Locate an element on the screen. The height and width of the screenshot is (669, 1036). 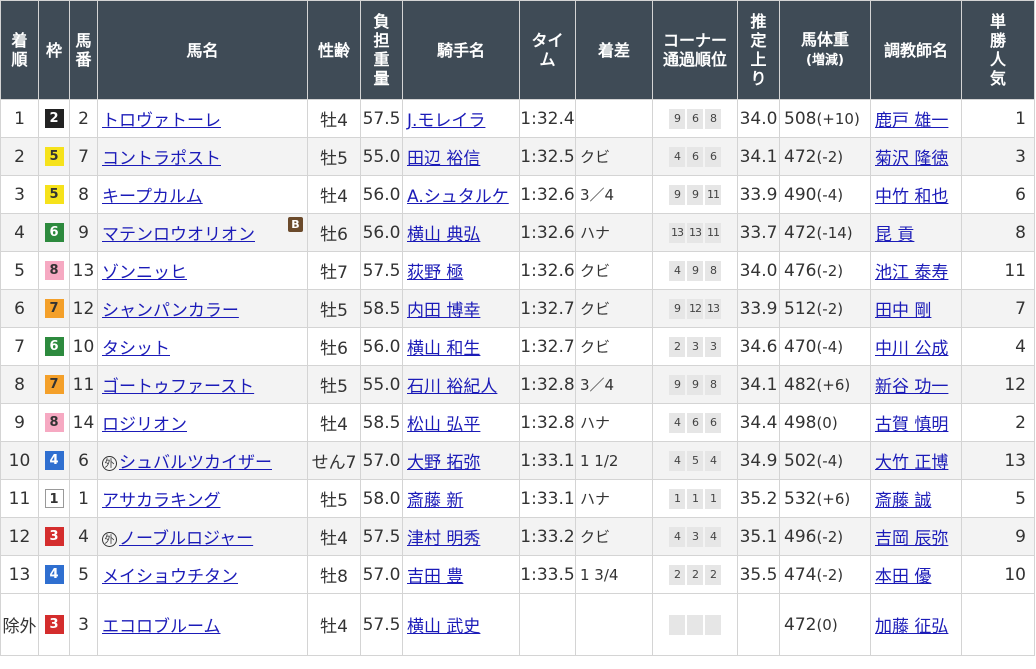
horse-cell: エコロブルーム is located at coordinates (202, 624).